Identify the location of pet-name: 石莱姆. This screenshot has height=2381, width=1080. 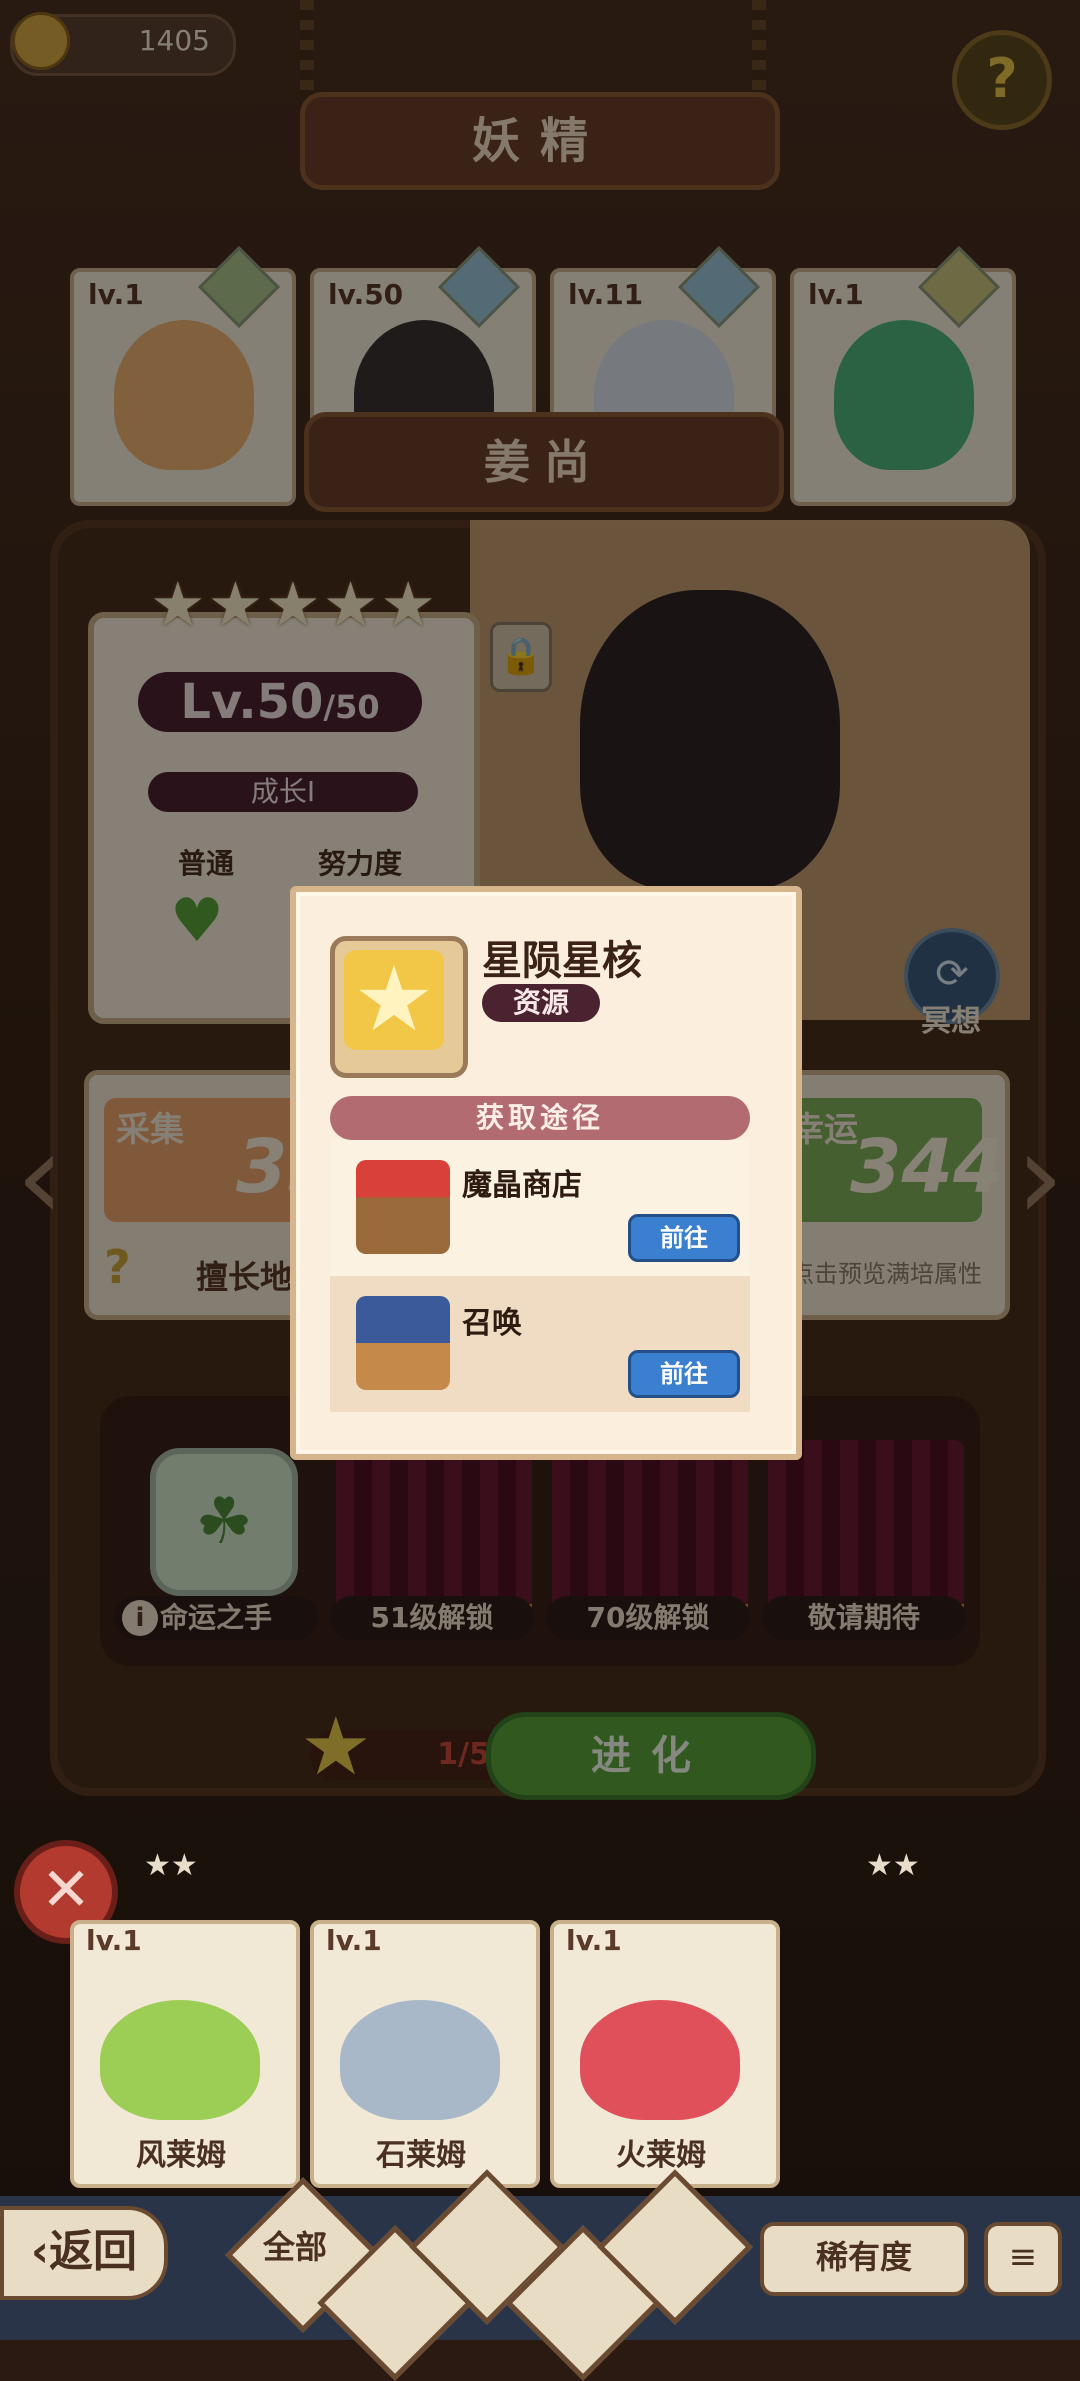
(421, 2155).